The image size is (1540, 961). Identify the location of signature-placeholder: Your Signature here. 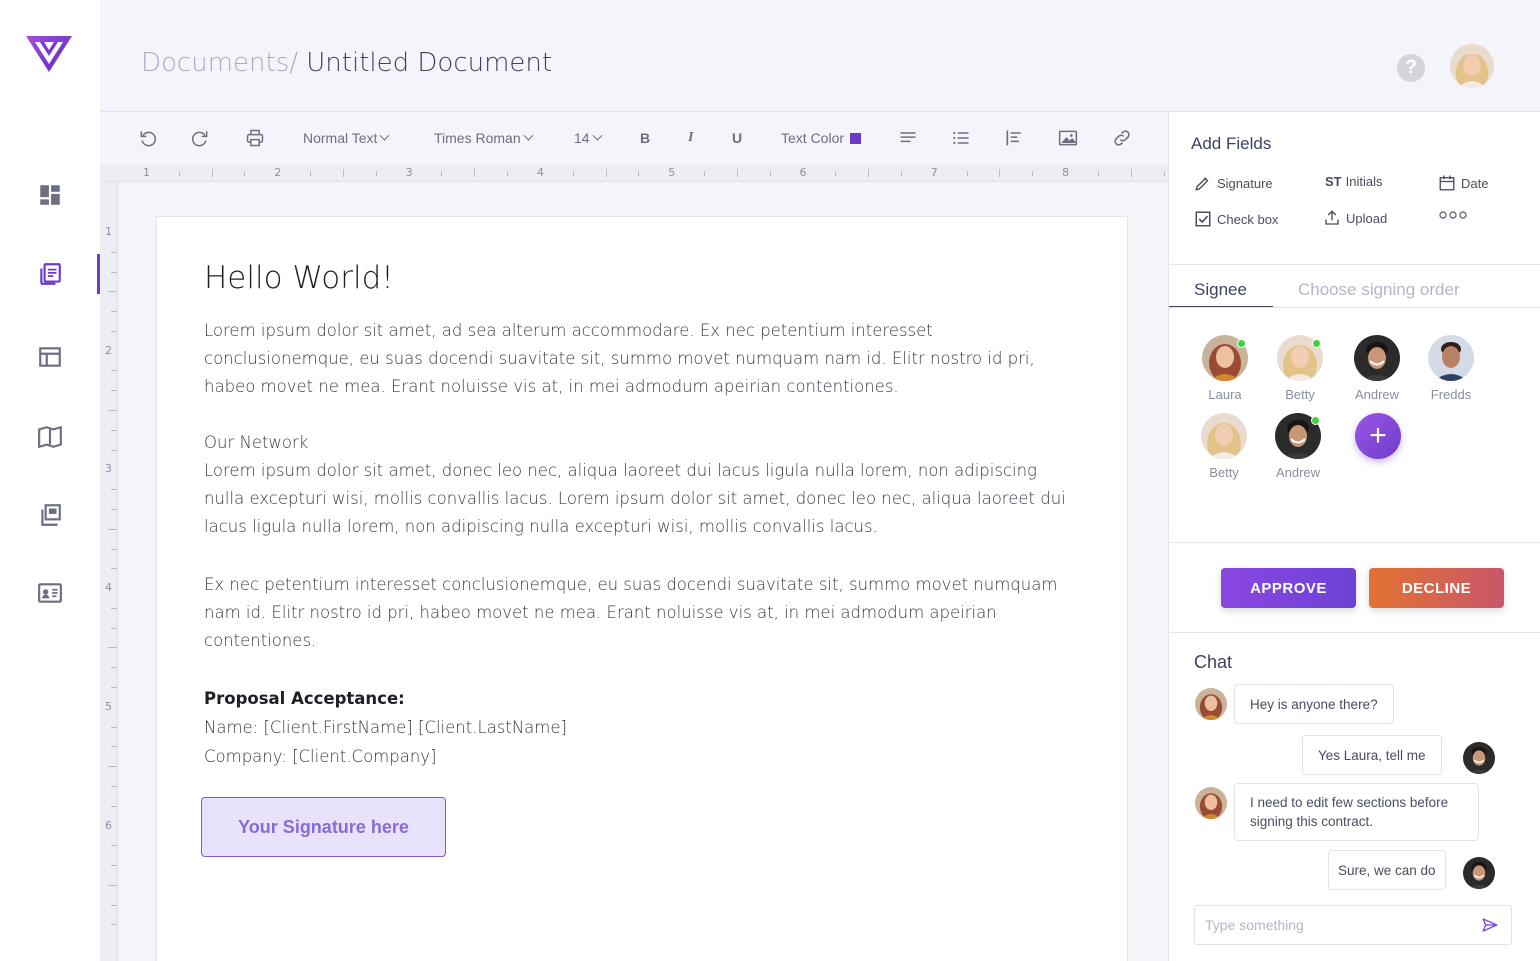
(323, 827).